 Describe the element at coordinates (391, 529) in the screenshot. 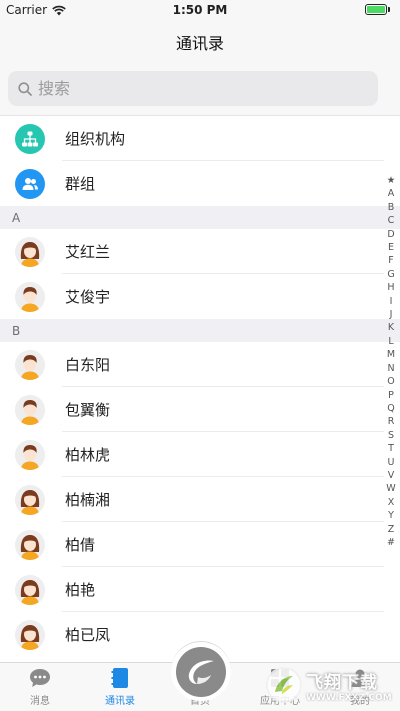

I see `index-letter: Z` at that location.